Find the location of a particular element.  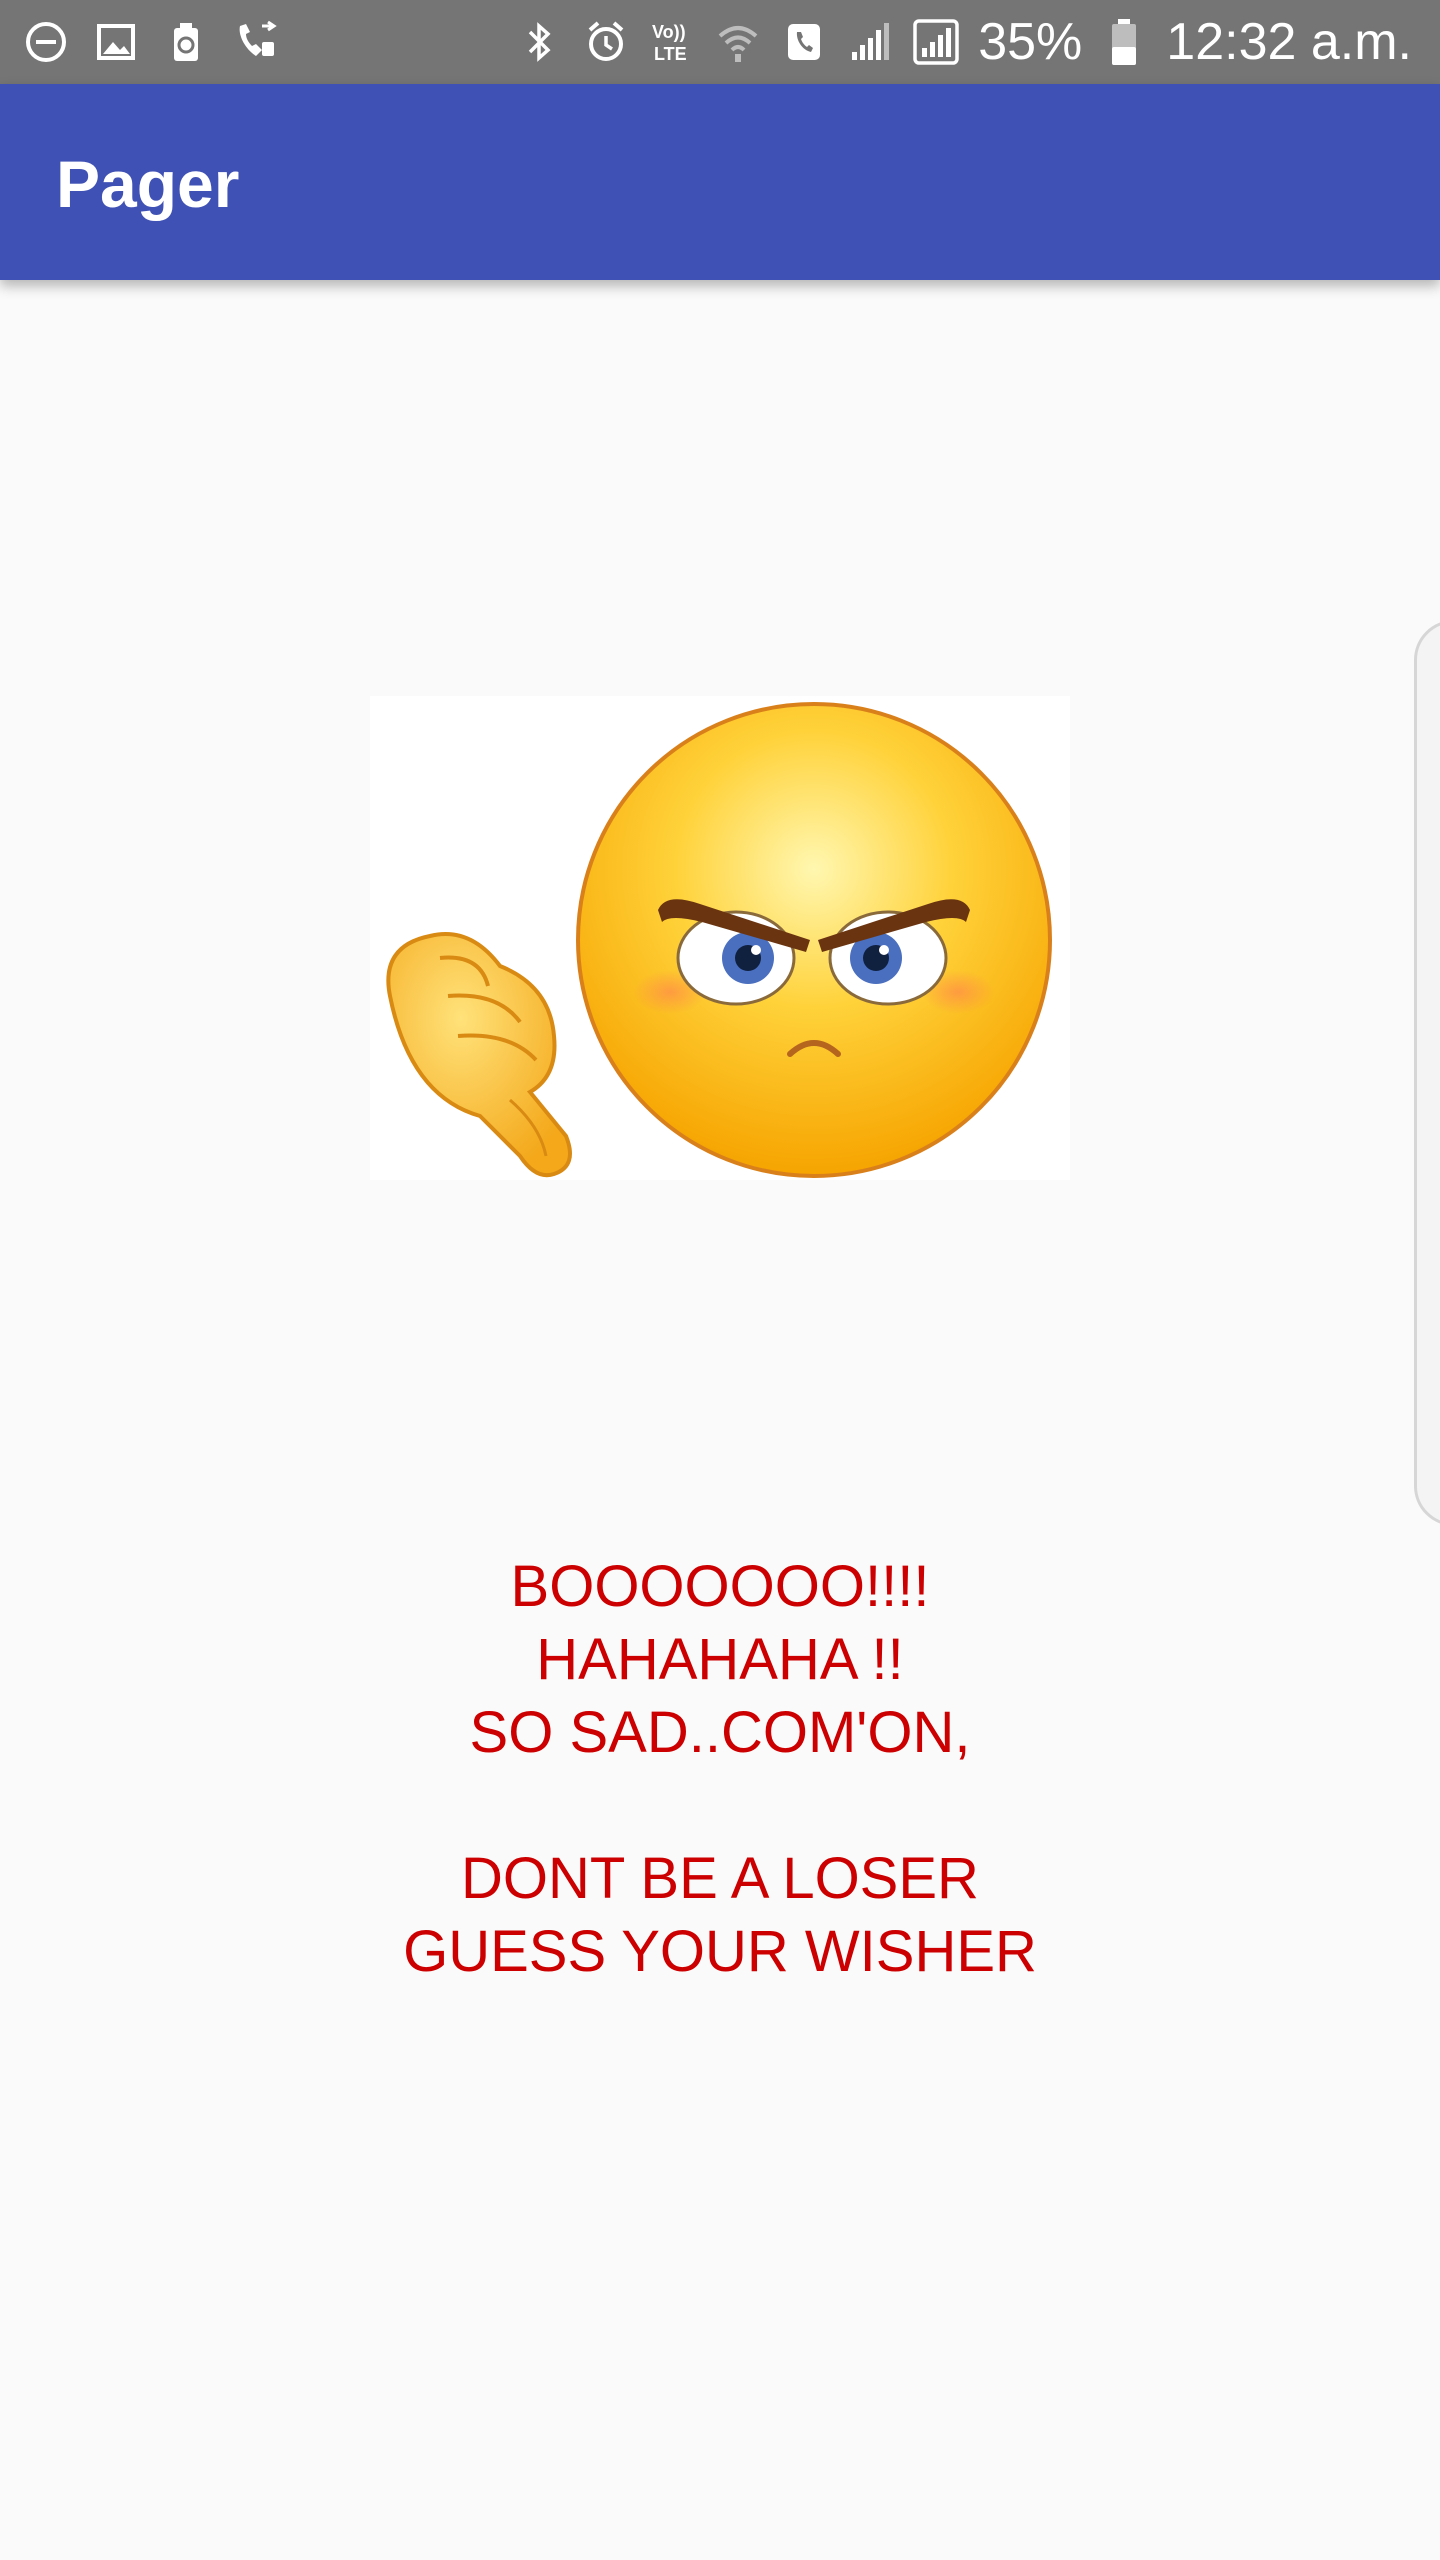

volte-icon: Vo)) LTE is located at coordinates (672, 42).